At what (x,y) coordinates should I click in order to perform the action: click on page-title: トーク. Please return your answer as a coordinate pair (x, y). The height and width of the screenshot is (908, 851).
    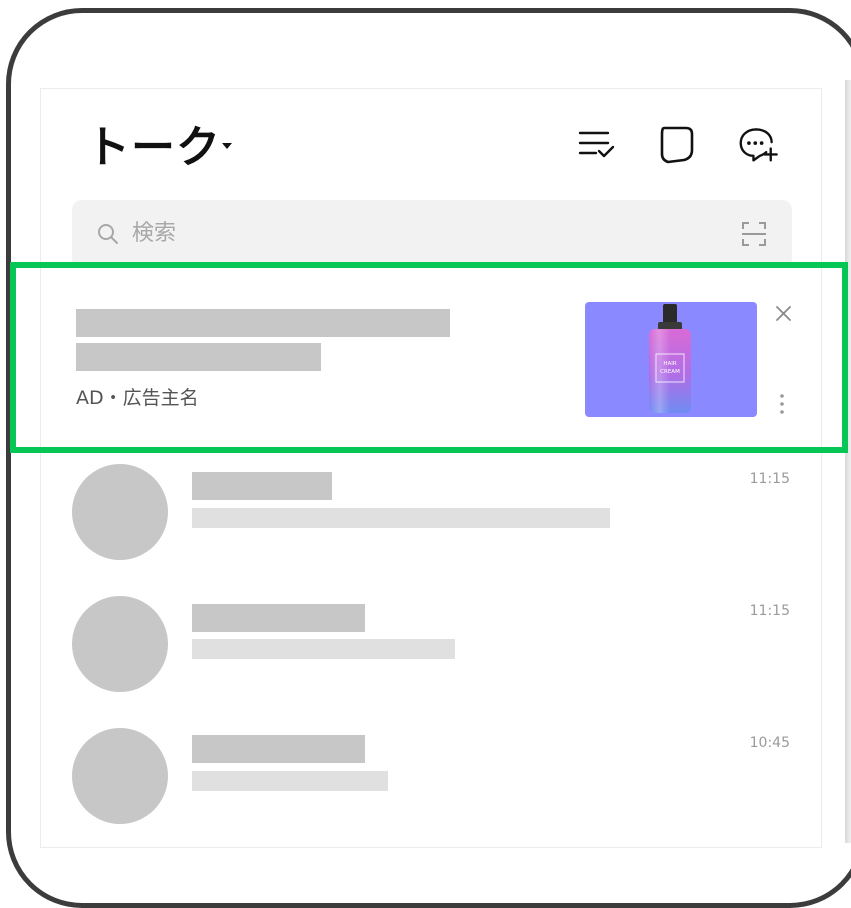
    Looking at the image, I should click on (153, 148).